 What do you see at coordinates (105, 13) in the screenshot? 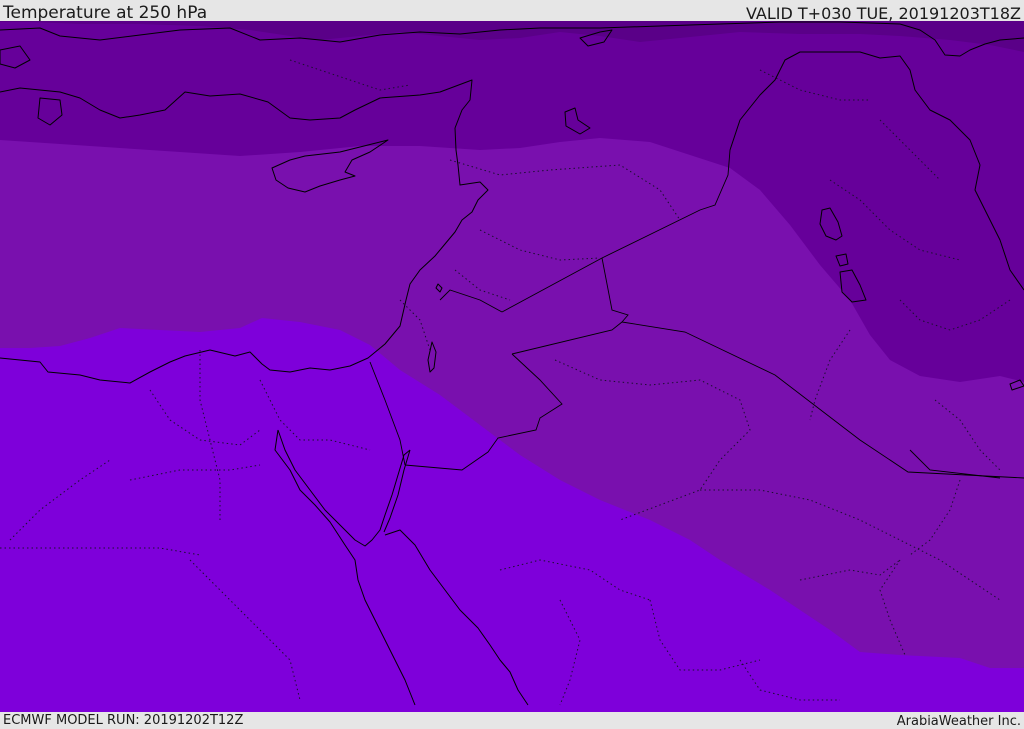
I see `map-title: Temperature at 250 hPa` at bounding box center [105, 13].